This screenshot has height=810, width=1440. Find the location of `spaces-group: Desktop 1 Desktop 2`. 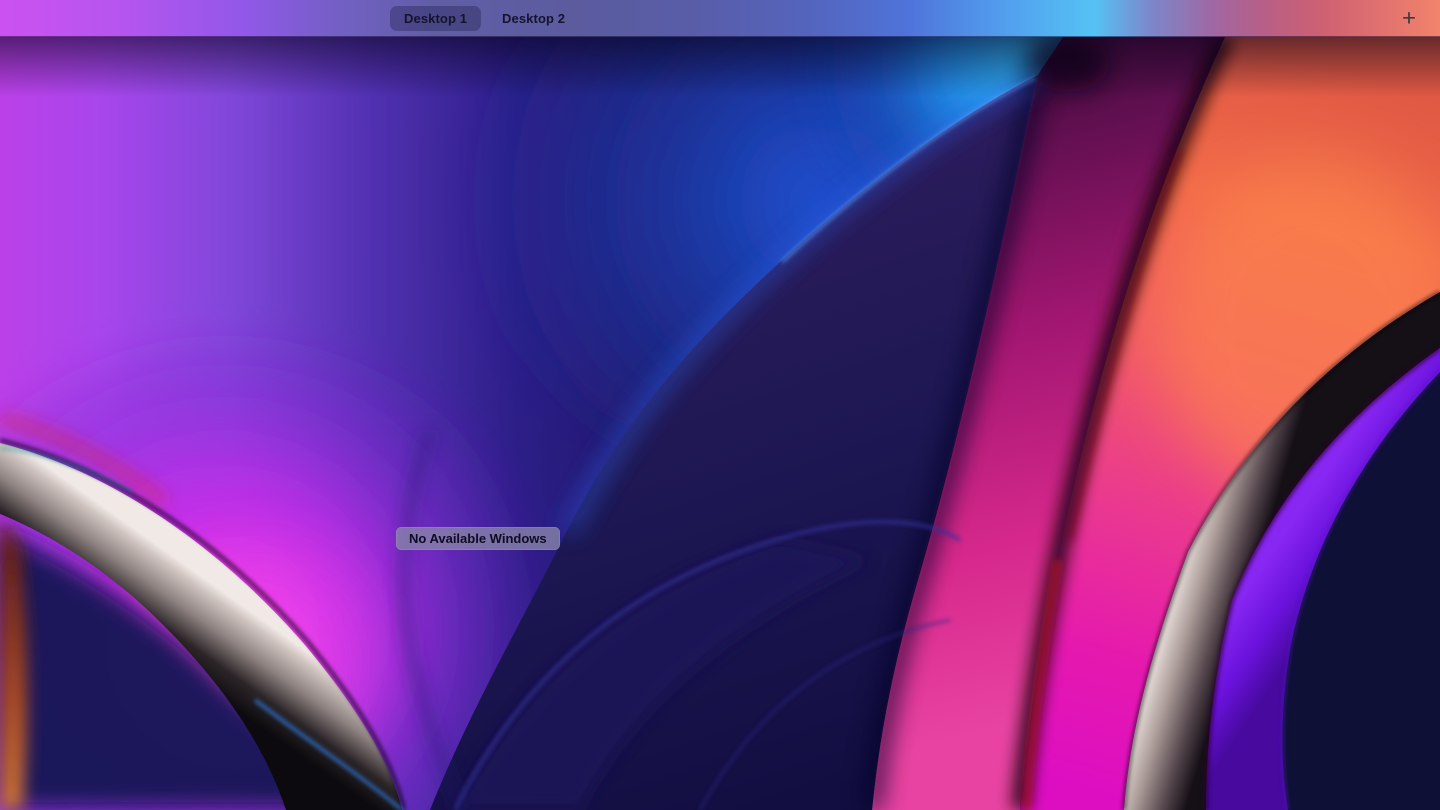

spaces-group: Desktop 1 Desktop 2 is located at coordinates (477, 18).